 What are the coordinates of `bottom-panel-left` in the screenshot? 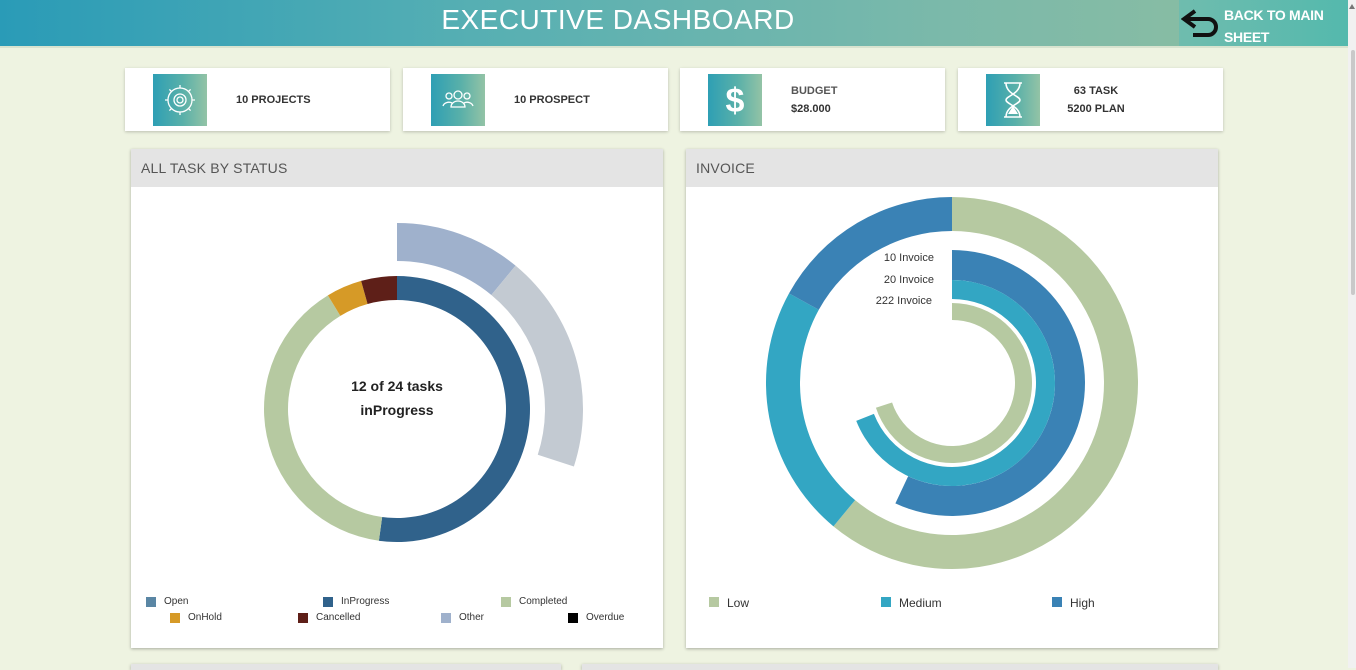 It's located at (346, 667).